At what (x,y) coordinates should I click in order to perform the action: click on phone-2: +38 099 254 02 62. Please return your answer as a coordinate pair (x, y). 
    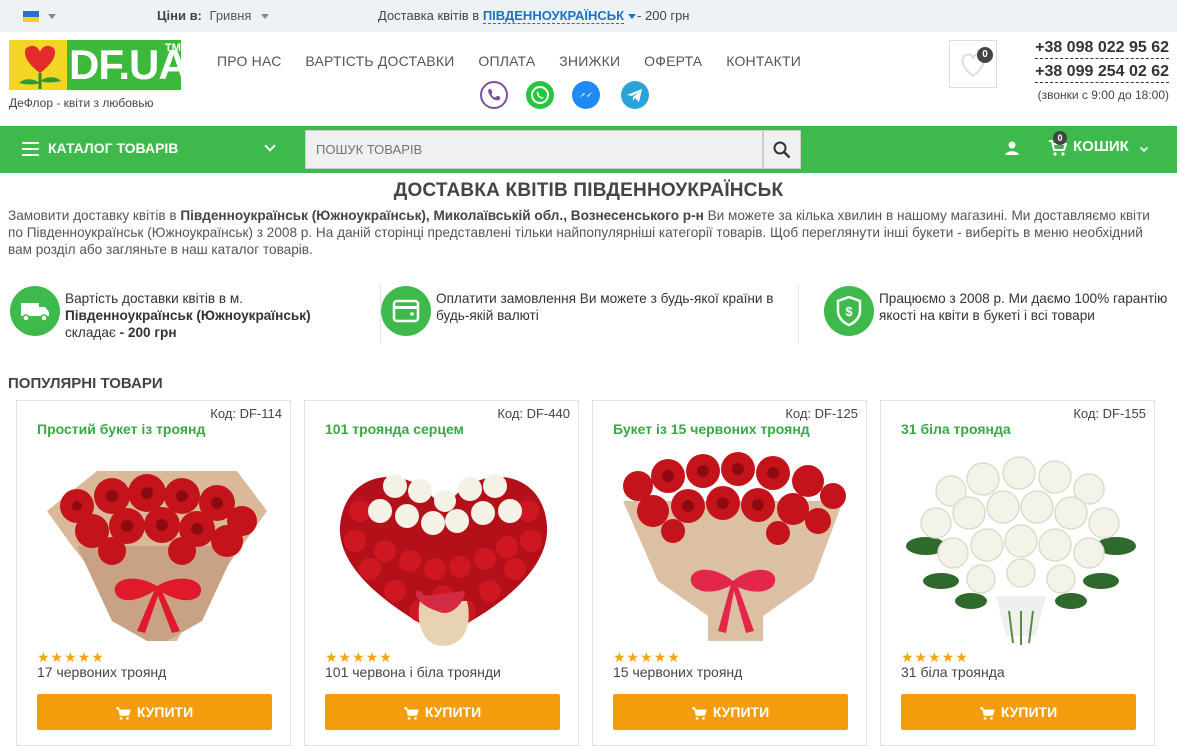
    Looking at the image, I should click on (1102, 72).